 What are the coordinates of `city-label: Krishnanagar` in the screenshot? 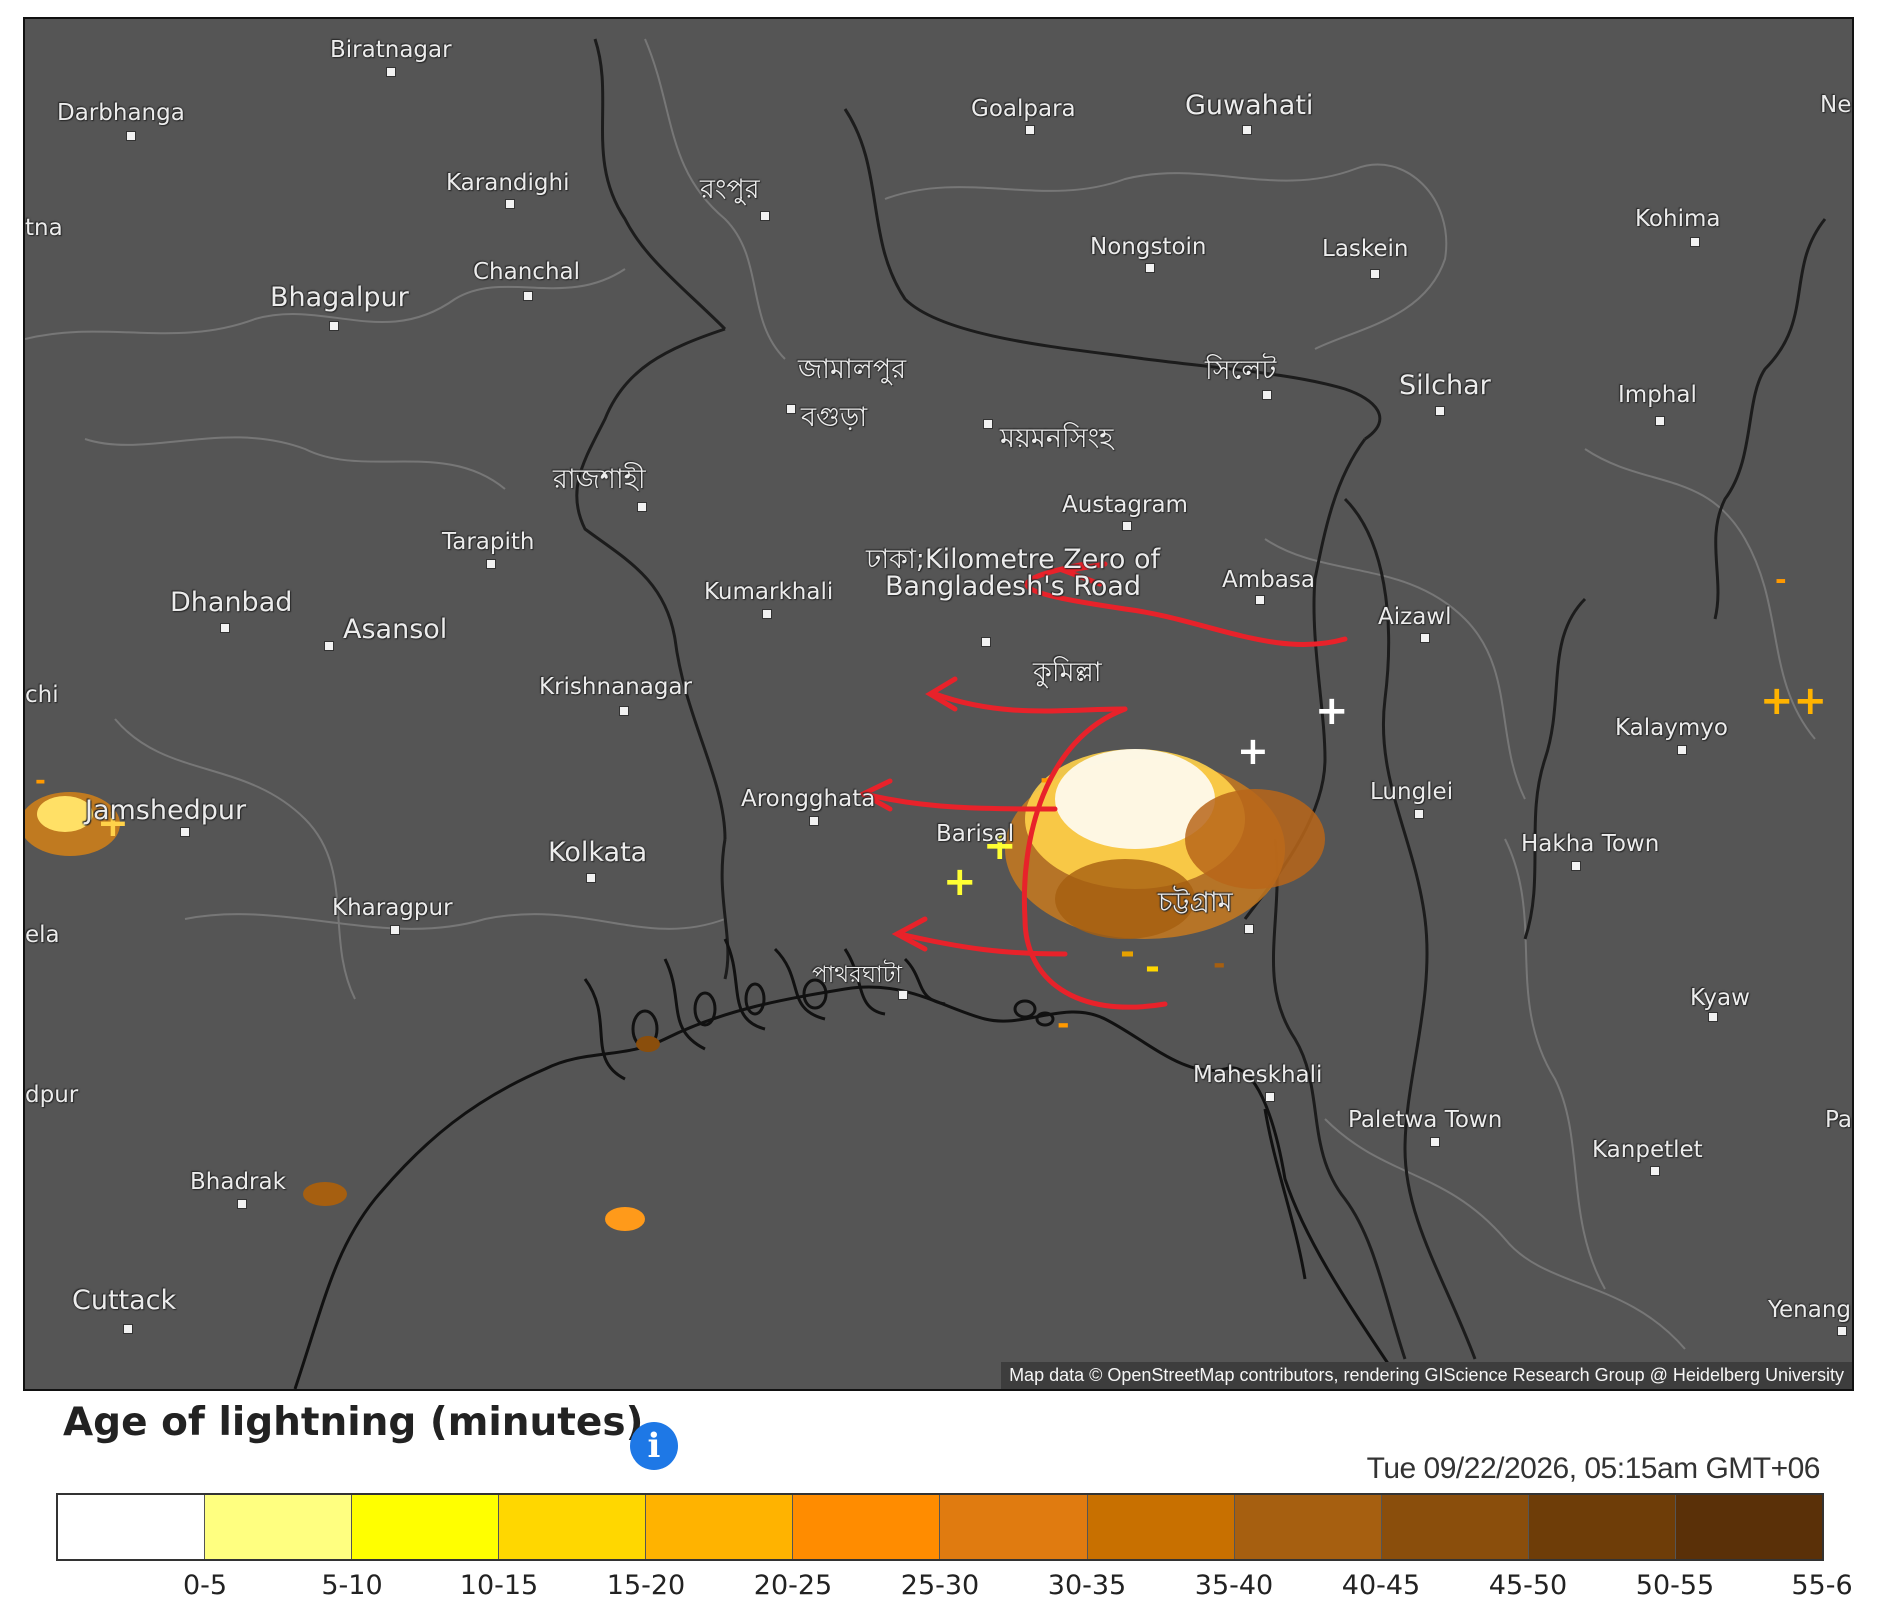 It's located at (615, 687).